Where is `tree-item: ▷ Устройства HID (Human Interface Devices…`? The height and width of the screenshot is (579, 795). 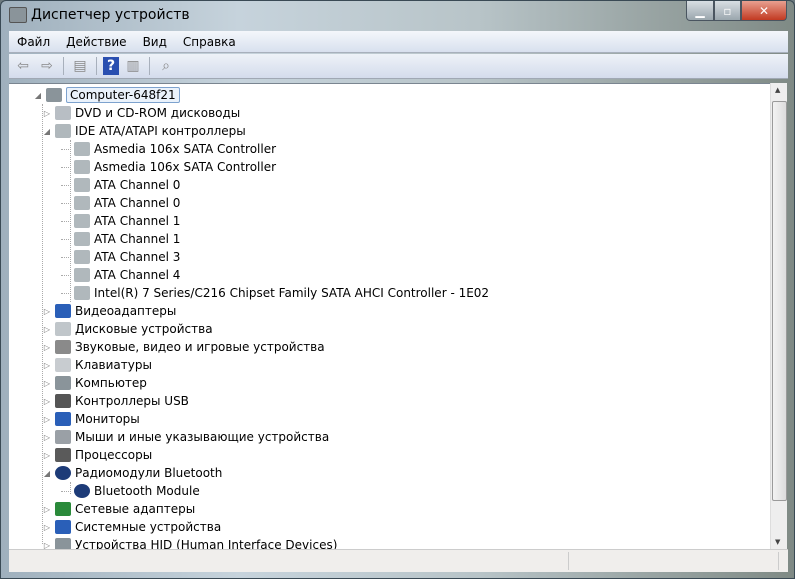 tree-item: ▷ Устройства HID (Human Interface Devices… is located at coordinates (189, 542).